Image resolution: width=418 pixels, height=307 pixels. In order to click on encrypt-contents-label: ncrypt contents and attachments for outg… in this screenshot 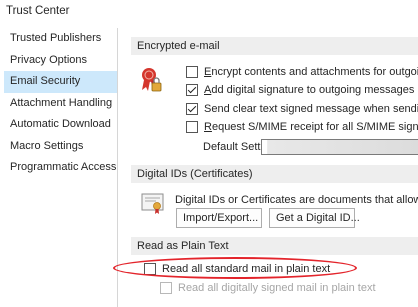, I will do `click(314, 72)`.